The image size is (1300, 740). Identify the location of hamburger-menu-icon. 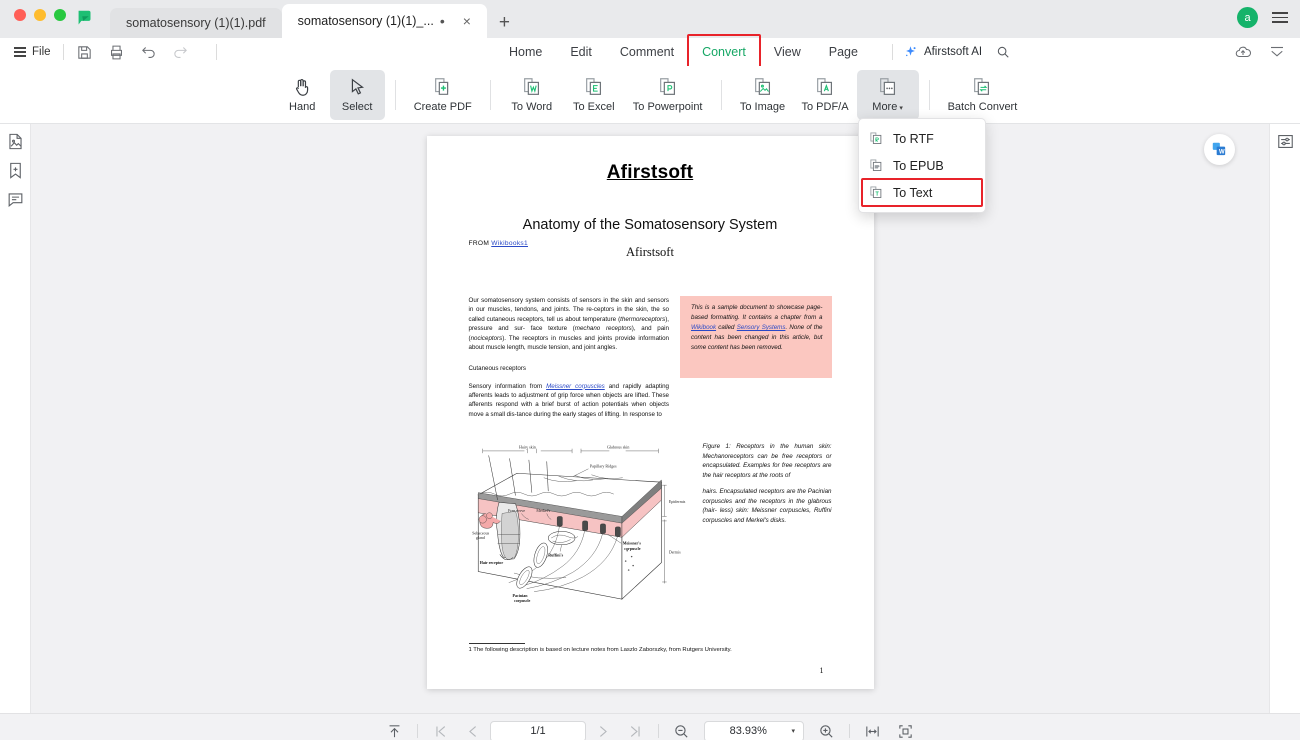
(1280, 17).